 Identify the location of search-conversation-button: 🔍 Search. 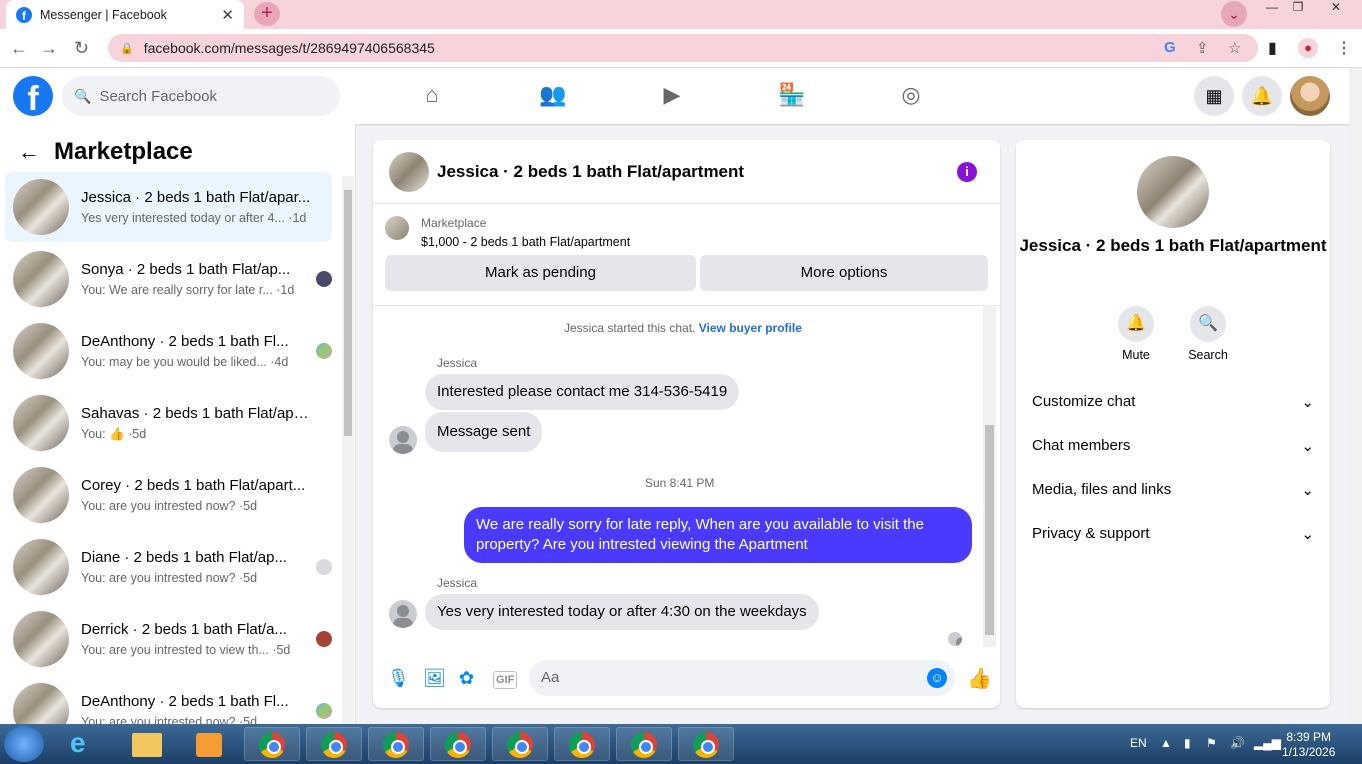
(1208, 334).